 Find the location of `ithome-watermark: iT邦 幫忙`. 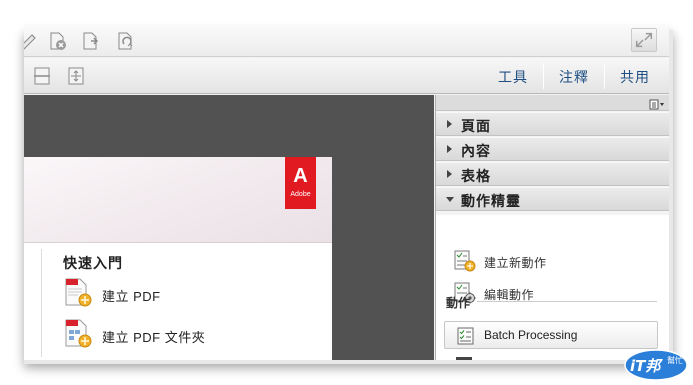

ithome-watermark: iT邦 幫忙 is located at coordinates (656, 365).